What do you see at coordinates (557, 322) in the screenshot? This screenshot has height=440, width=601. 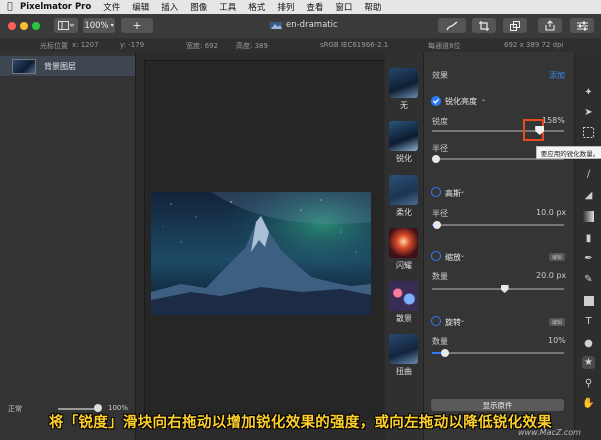 I see `twirl-edit-button: 编辑` at bounding box center [557, 322].